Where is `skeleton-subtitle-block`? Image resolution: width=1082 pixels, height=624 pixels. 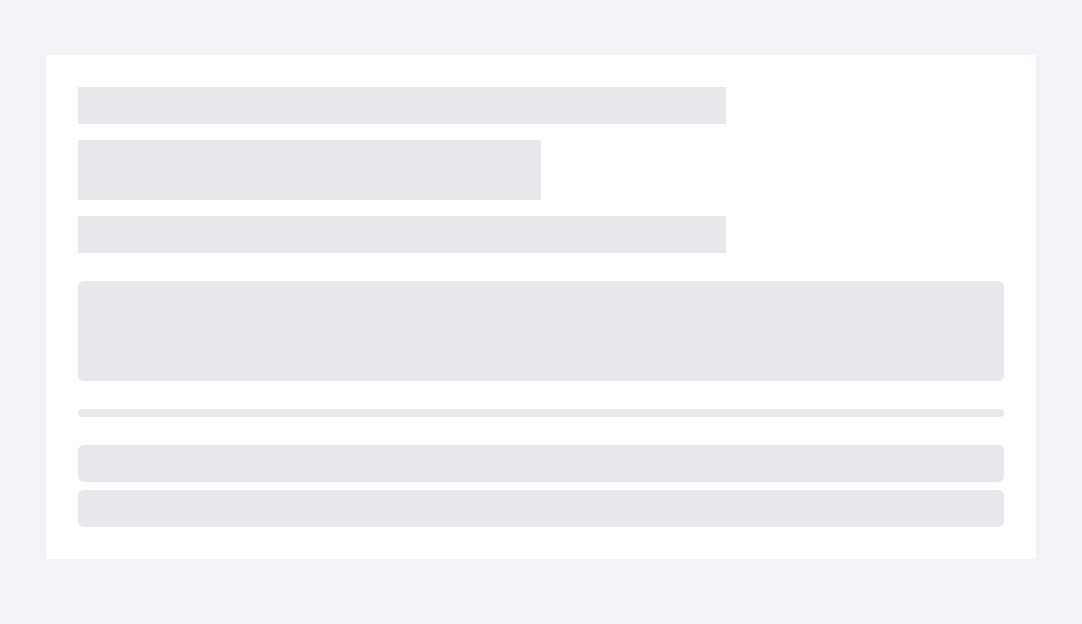
skeleton-subtitle-block is located at coordinates (309, 170).